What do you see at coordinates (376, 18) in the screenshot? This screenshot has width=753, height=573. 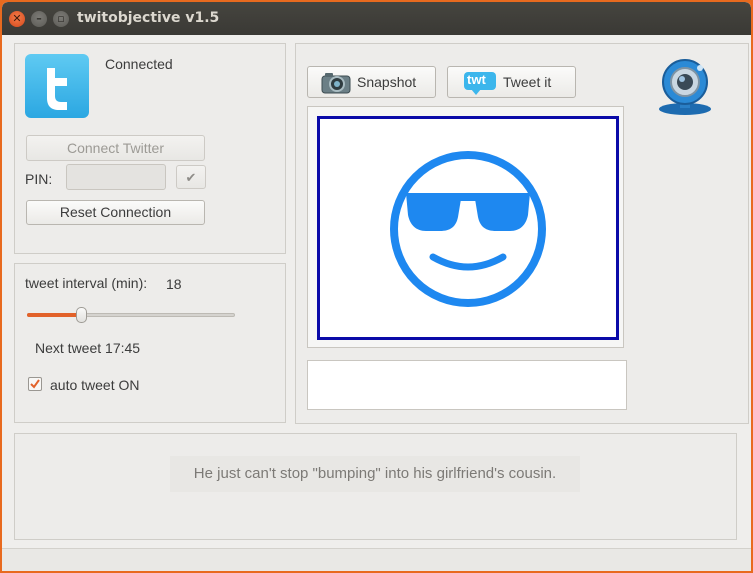 I see `title-bar: ✕ – ▫ twitobjective v1.5` at bounding box center [376, 18].